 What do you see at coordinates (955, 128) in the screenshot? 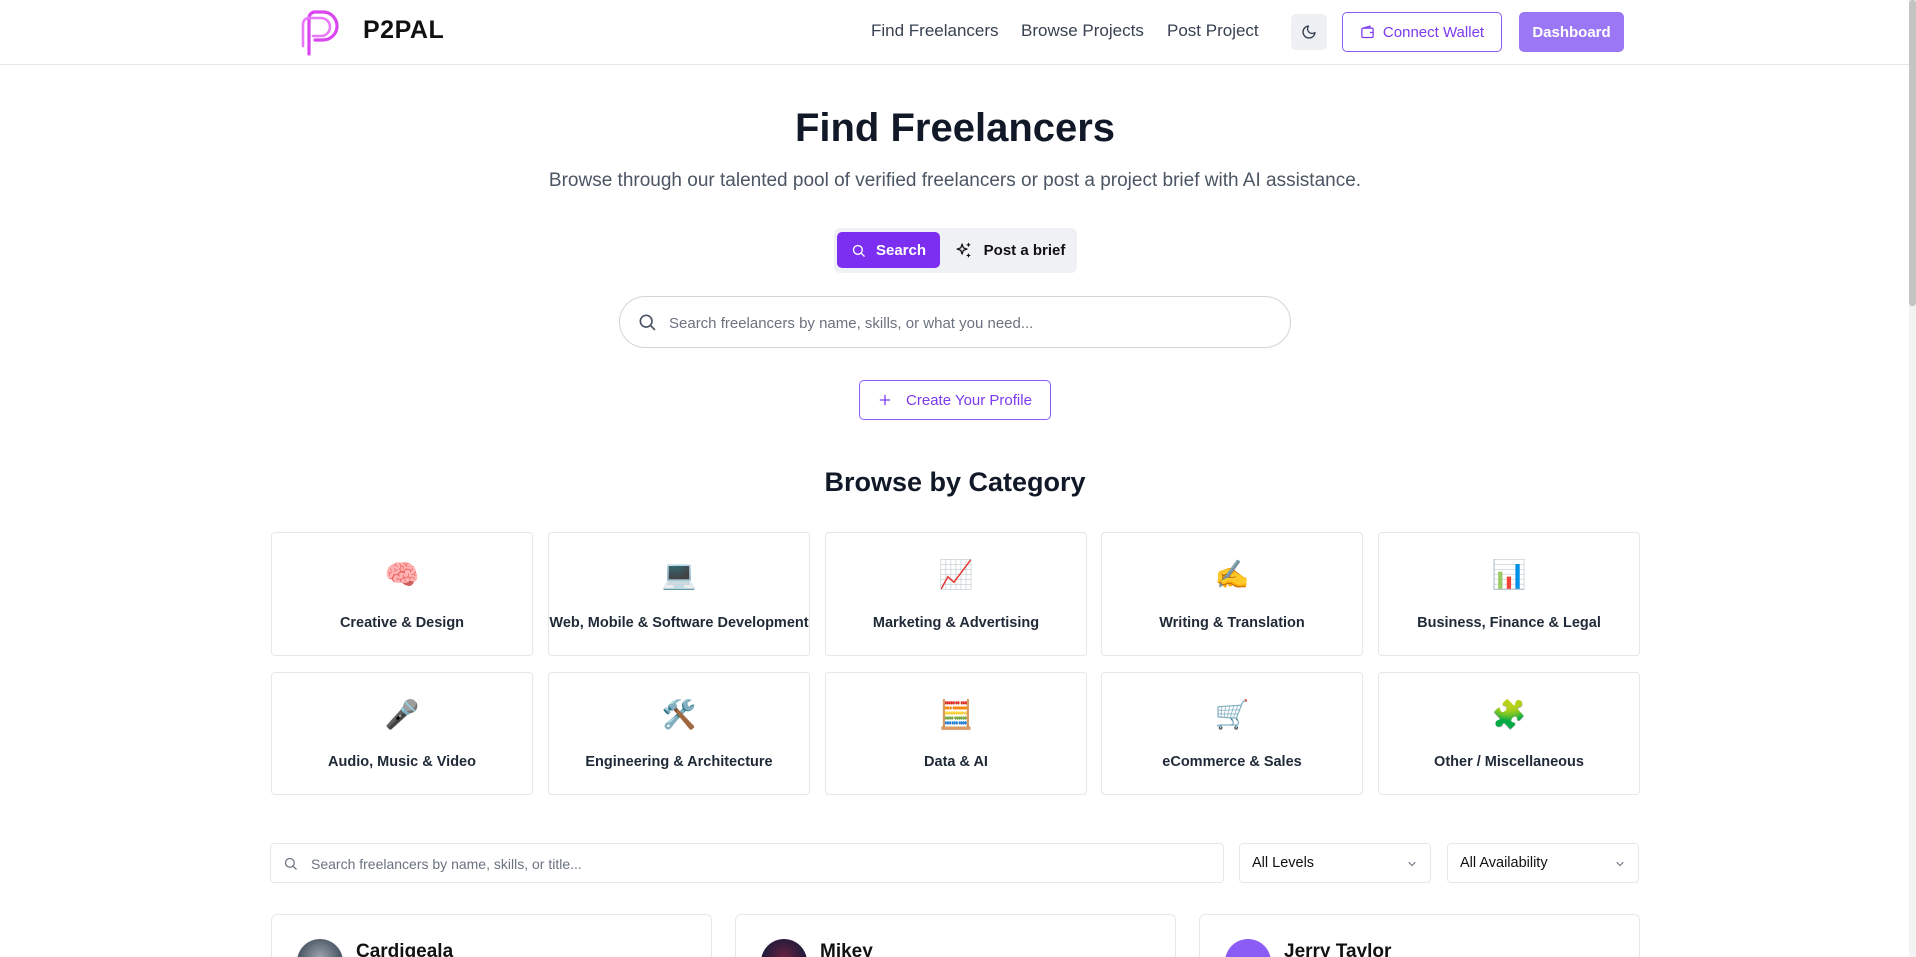
I see `page-title: Find Freelancers` at bounding box center [955, 128].